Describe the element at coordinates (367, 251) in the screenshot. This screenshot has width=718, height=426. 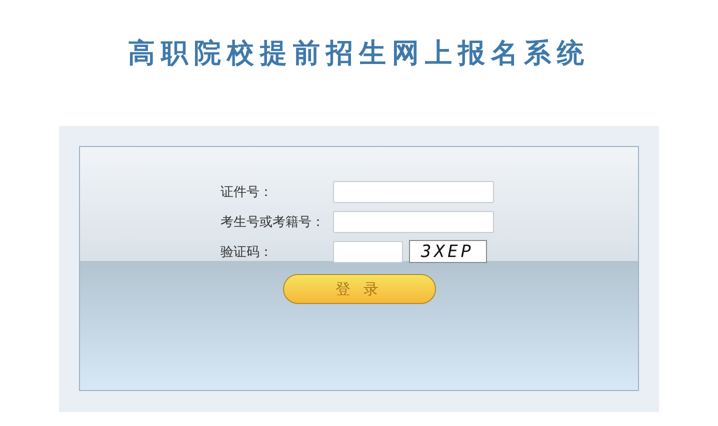
I see `captcha-field` at that location.